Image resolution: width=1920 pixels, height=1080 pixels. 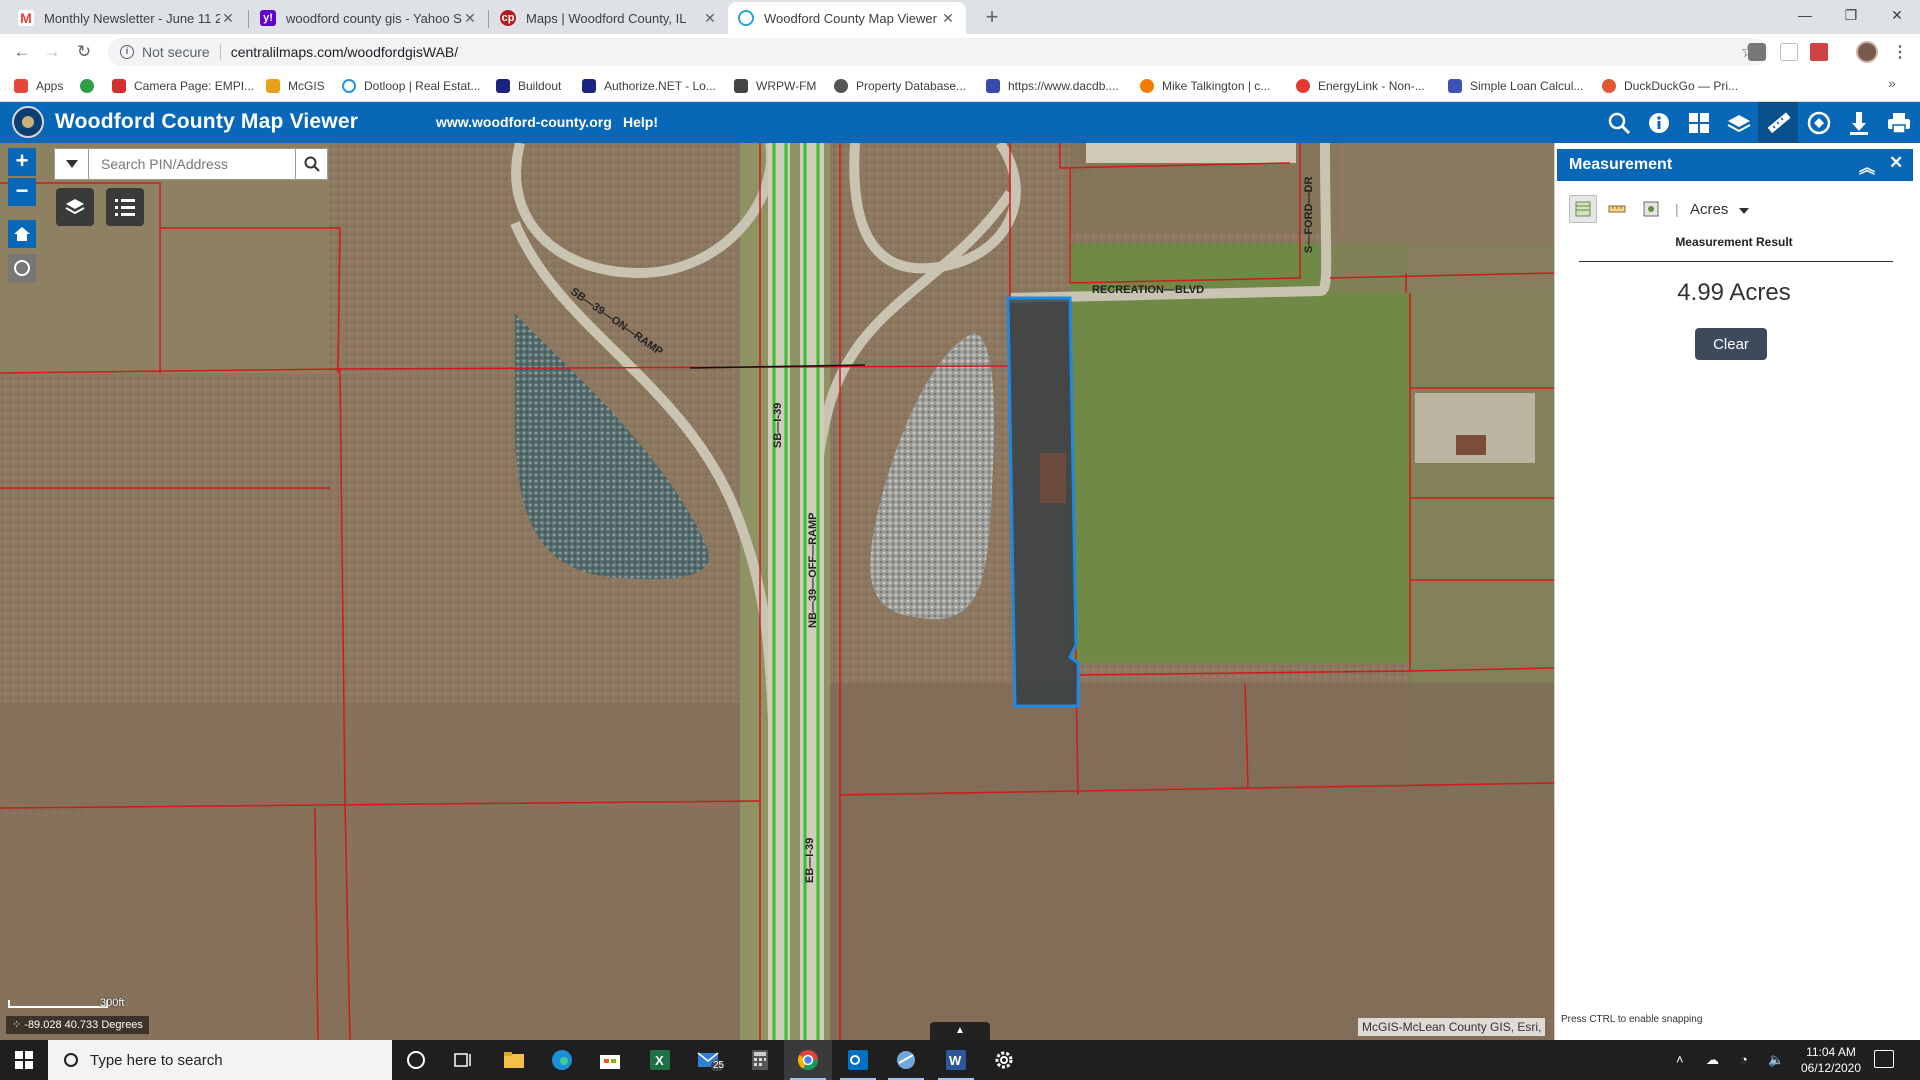 I want to click on measurement-icon, so click(x=1778, y=122).